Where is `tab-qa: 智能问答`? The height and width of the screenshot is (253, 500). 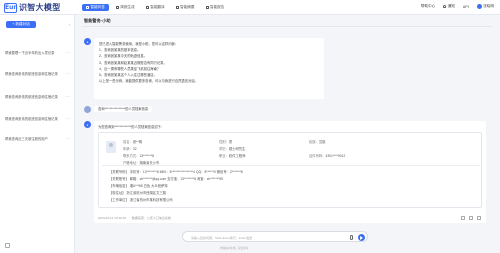 tab-qa: 智能问答 is located at coordinates (95, 7).